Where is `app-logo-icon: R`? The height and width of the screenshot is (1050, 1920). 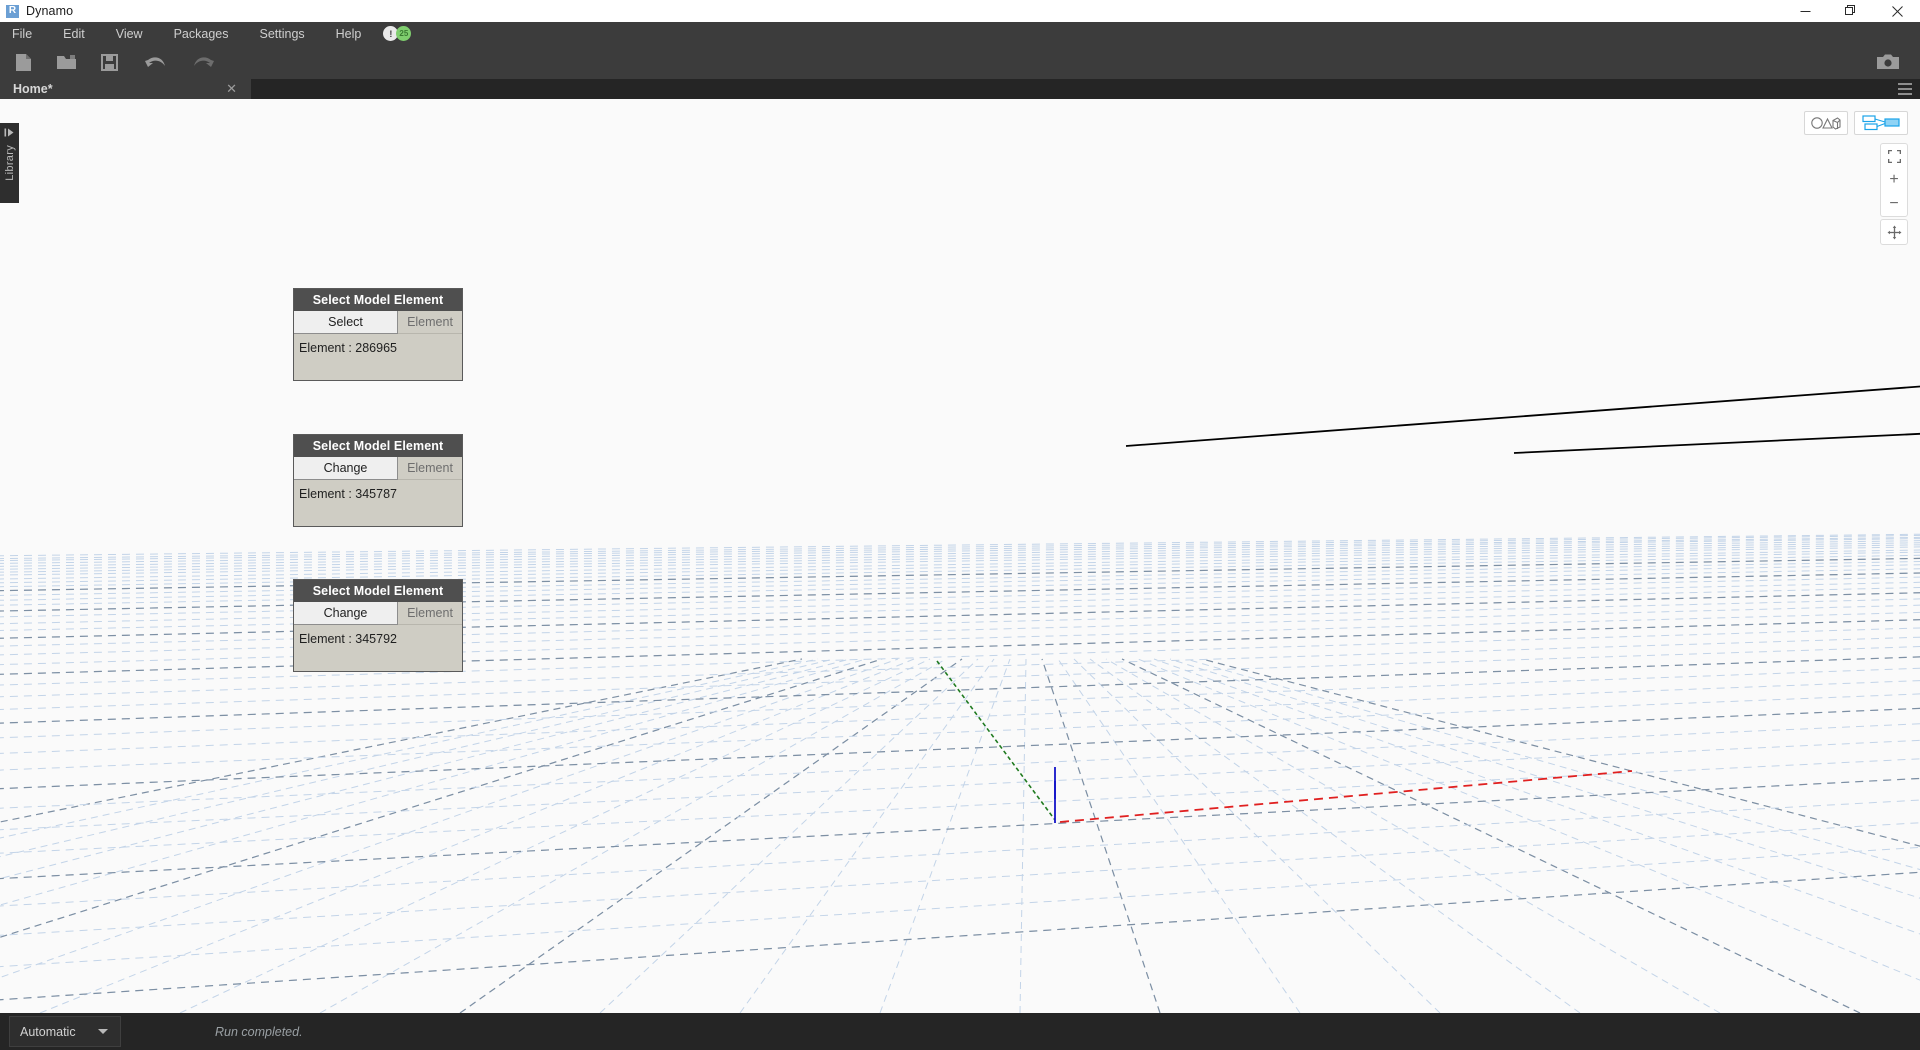
app-logo-icon: R is located at coordinates (12, 11).